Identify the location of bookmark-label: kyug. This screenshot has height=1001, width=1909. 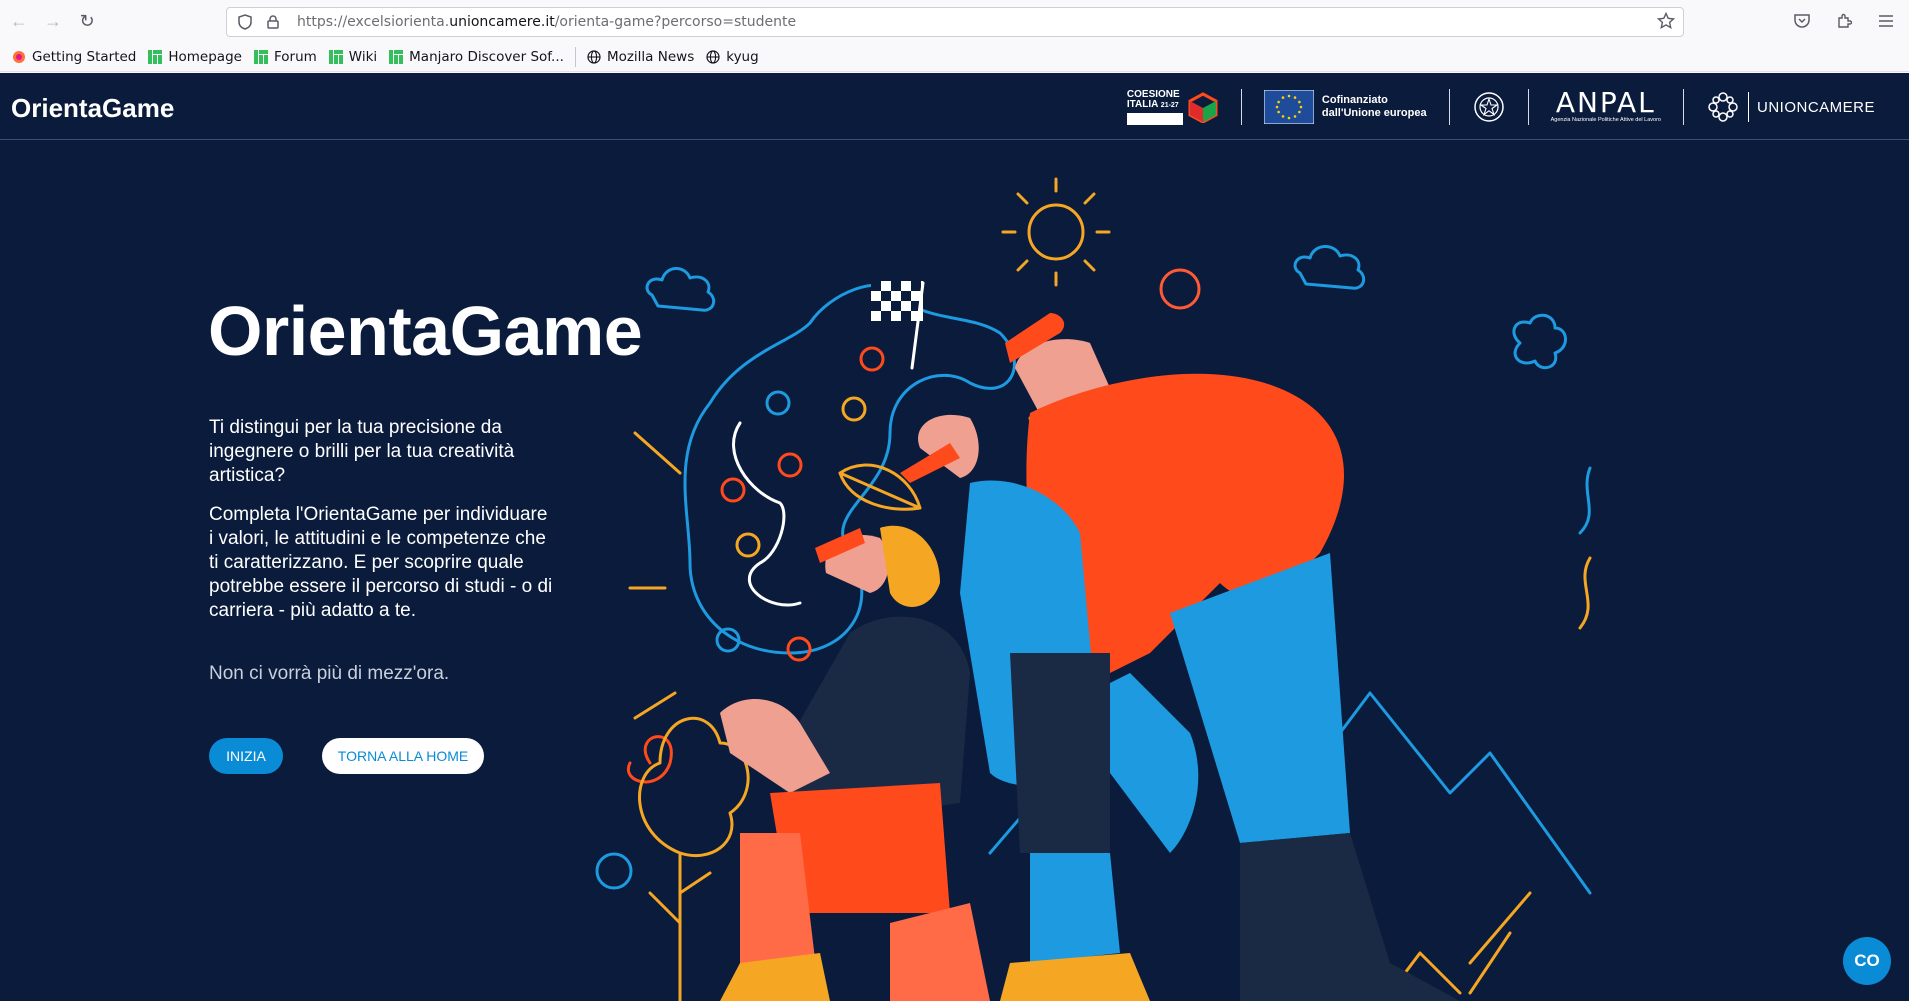
(742, 56).